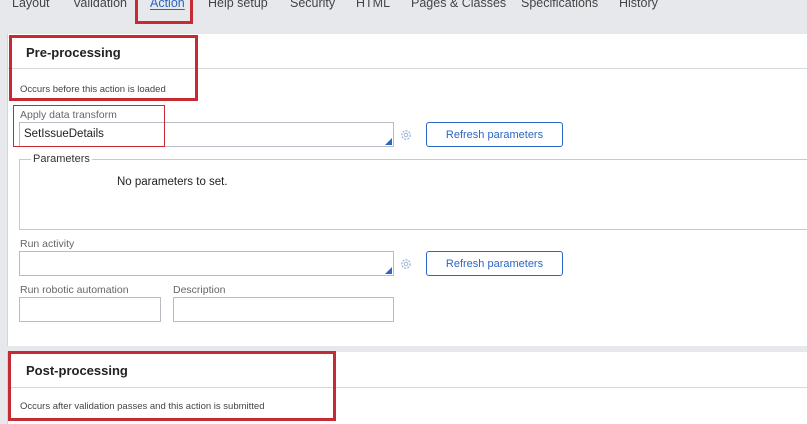 This screenshot has height=424, width=807. What do you see at coordinates (172, 386) in the screenshot?
I see `post-processing-highlight-box` at bounding box center [172, 386].